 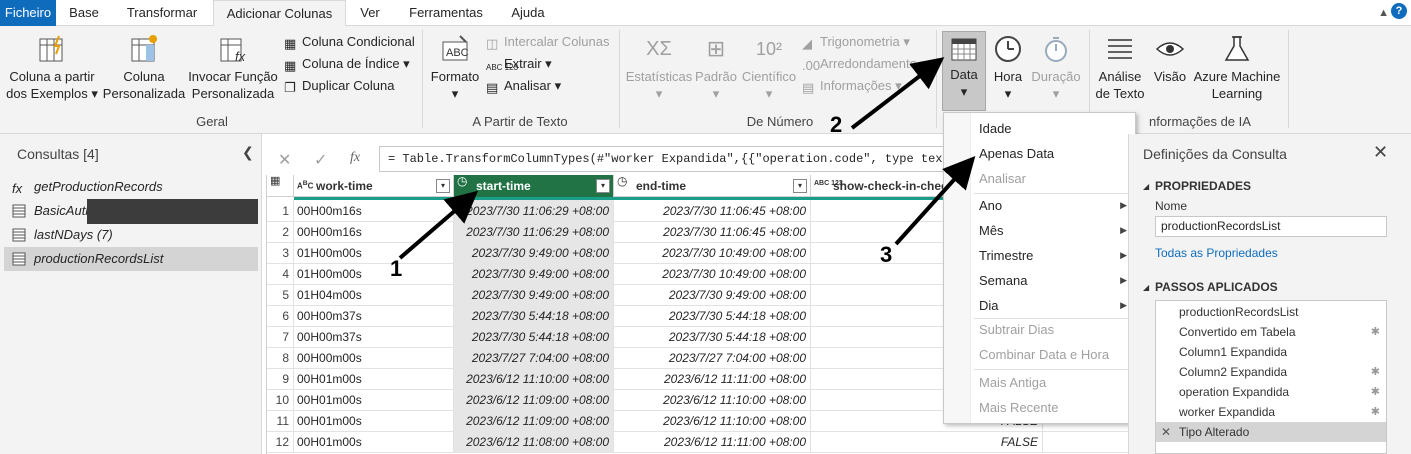 I want to click on end-time-cell: 2023/7/27 7:04:00 +08:00, so click(x=712, y=358).